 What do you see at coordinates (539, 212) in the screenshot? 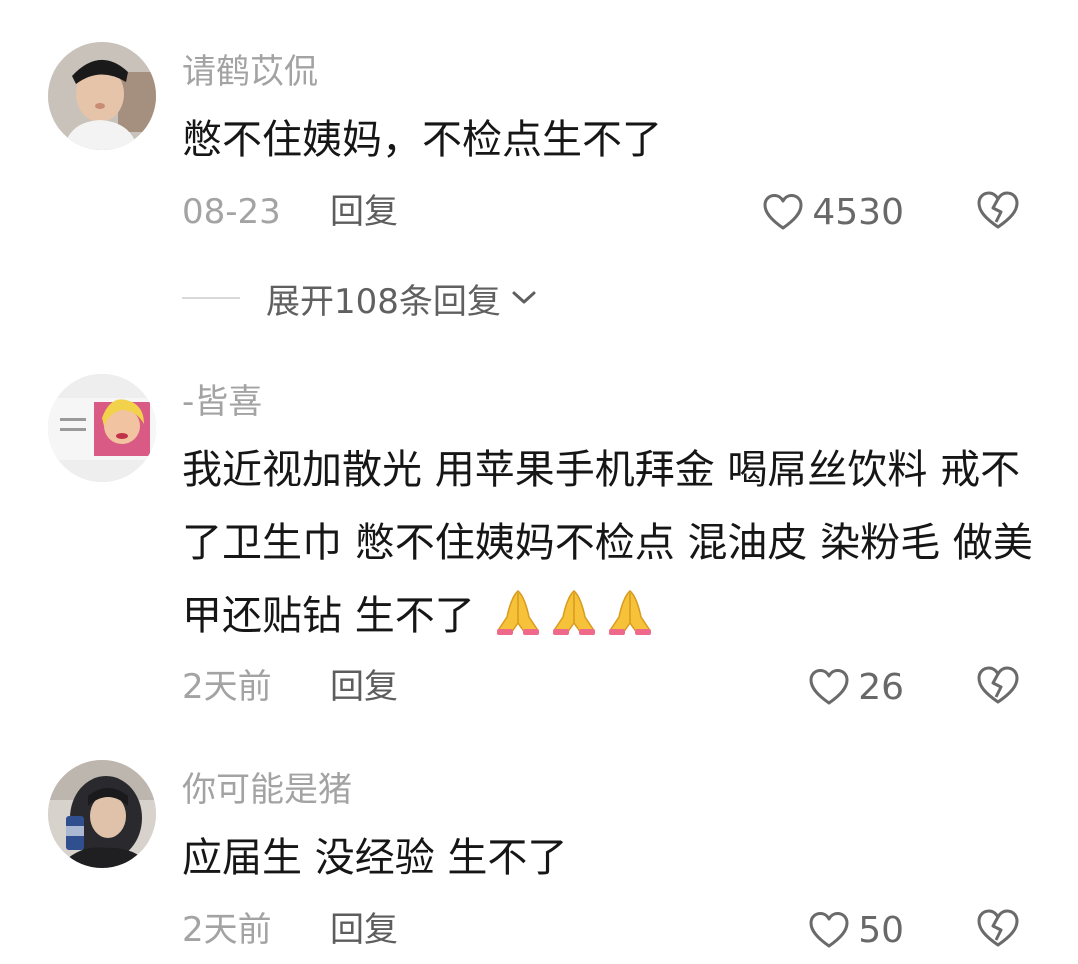
I see `comment-meta: 08-23 回复 4530` at bounding box center [539, 212].